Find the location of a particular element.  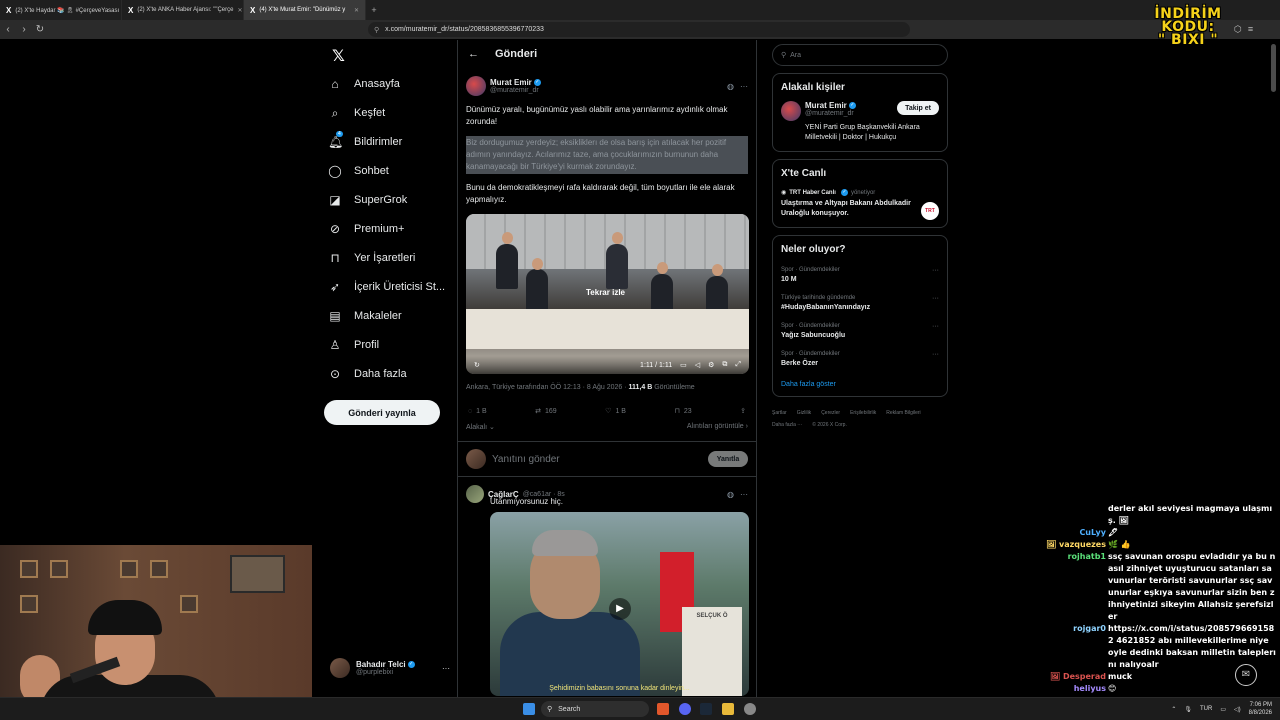

back-arrow-icon: ← is located at coordinates (473, 54).